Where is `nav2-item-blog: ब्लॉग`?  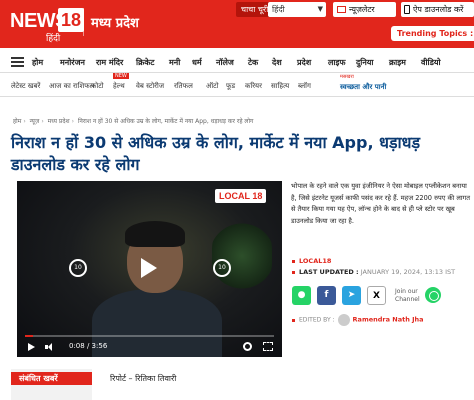 nav2-item-blog: ब्लॉग is located at coordinates (304, 86).